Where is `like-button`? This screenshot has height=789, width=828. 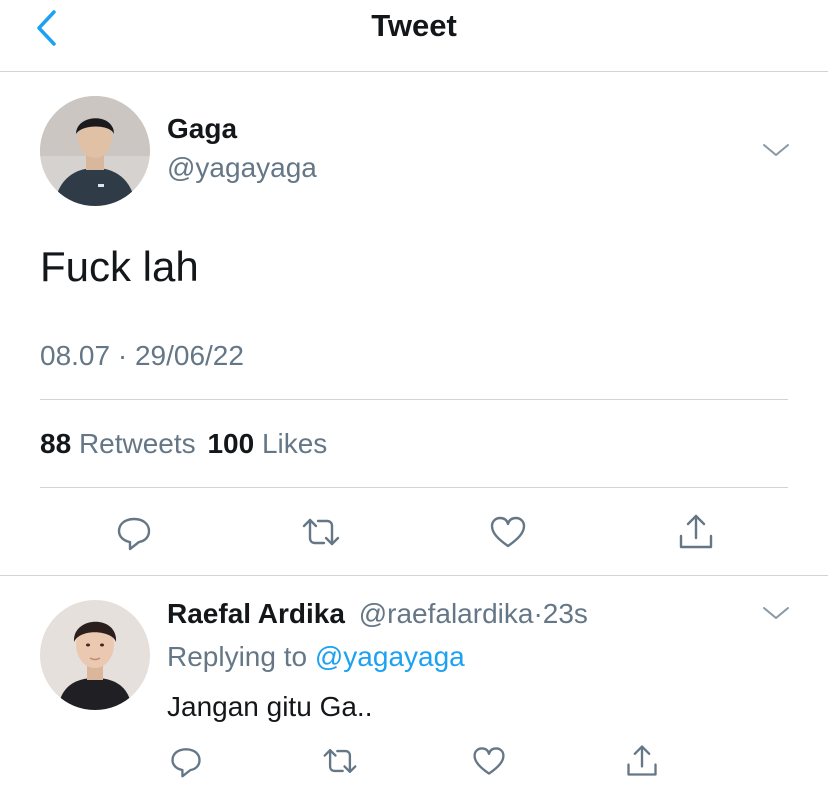
like-button is located at coordinates (508, 532).